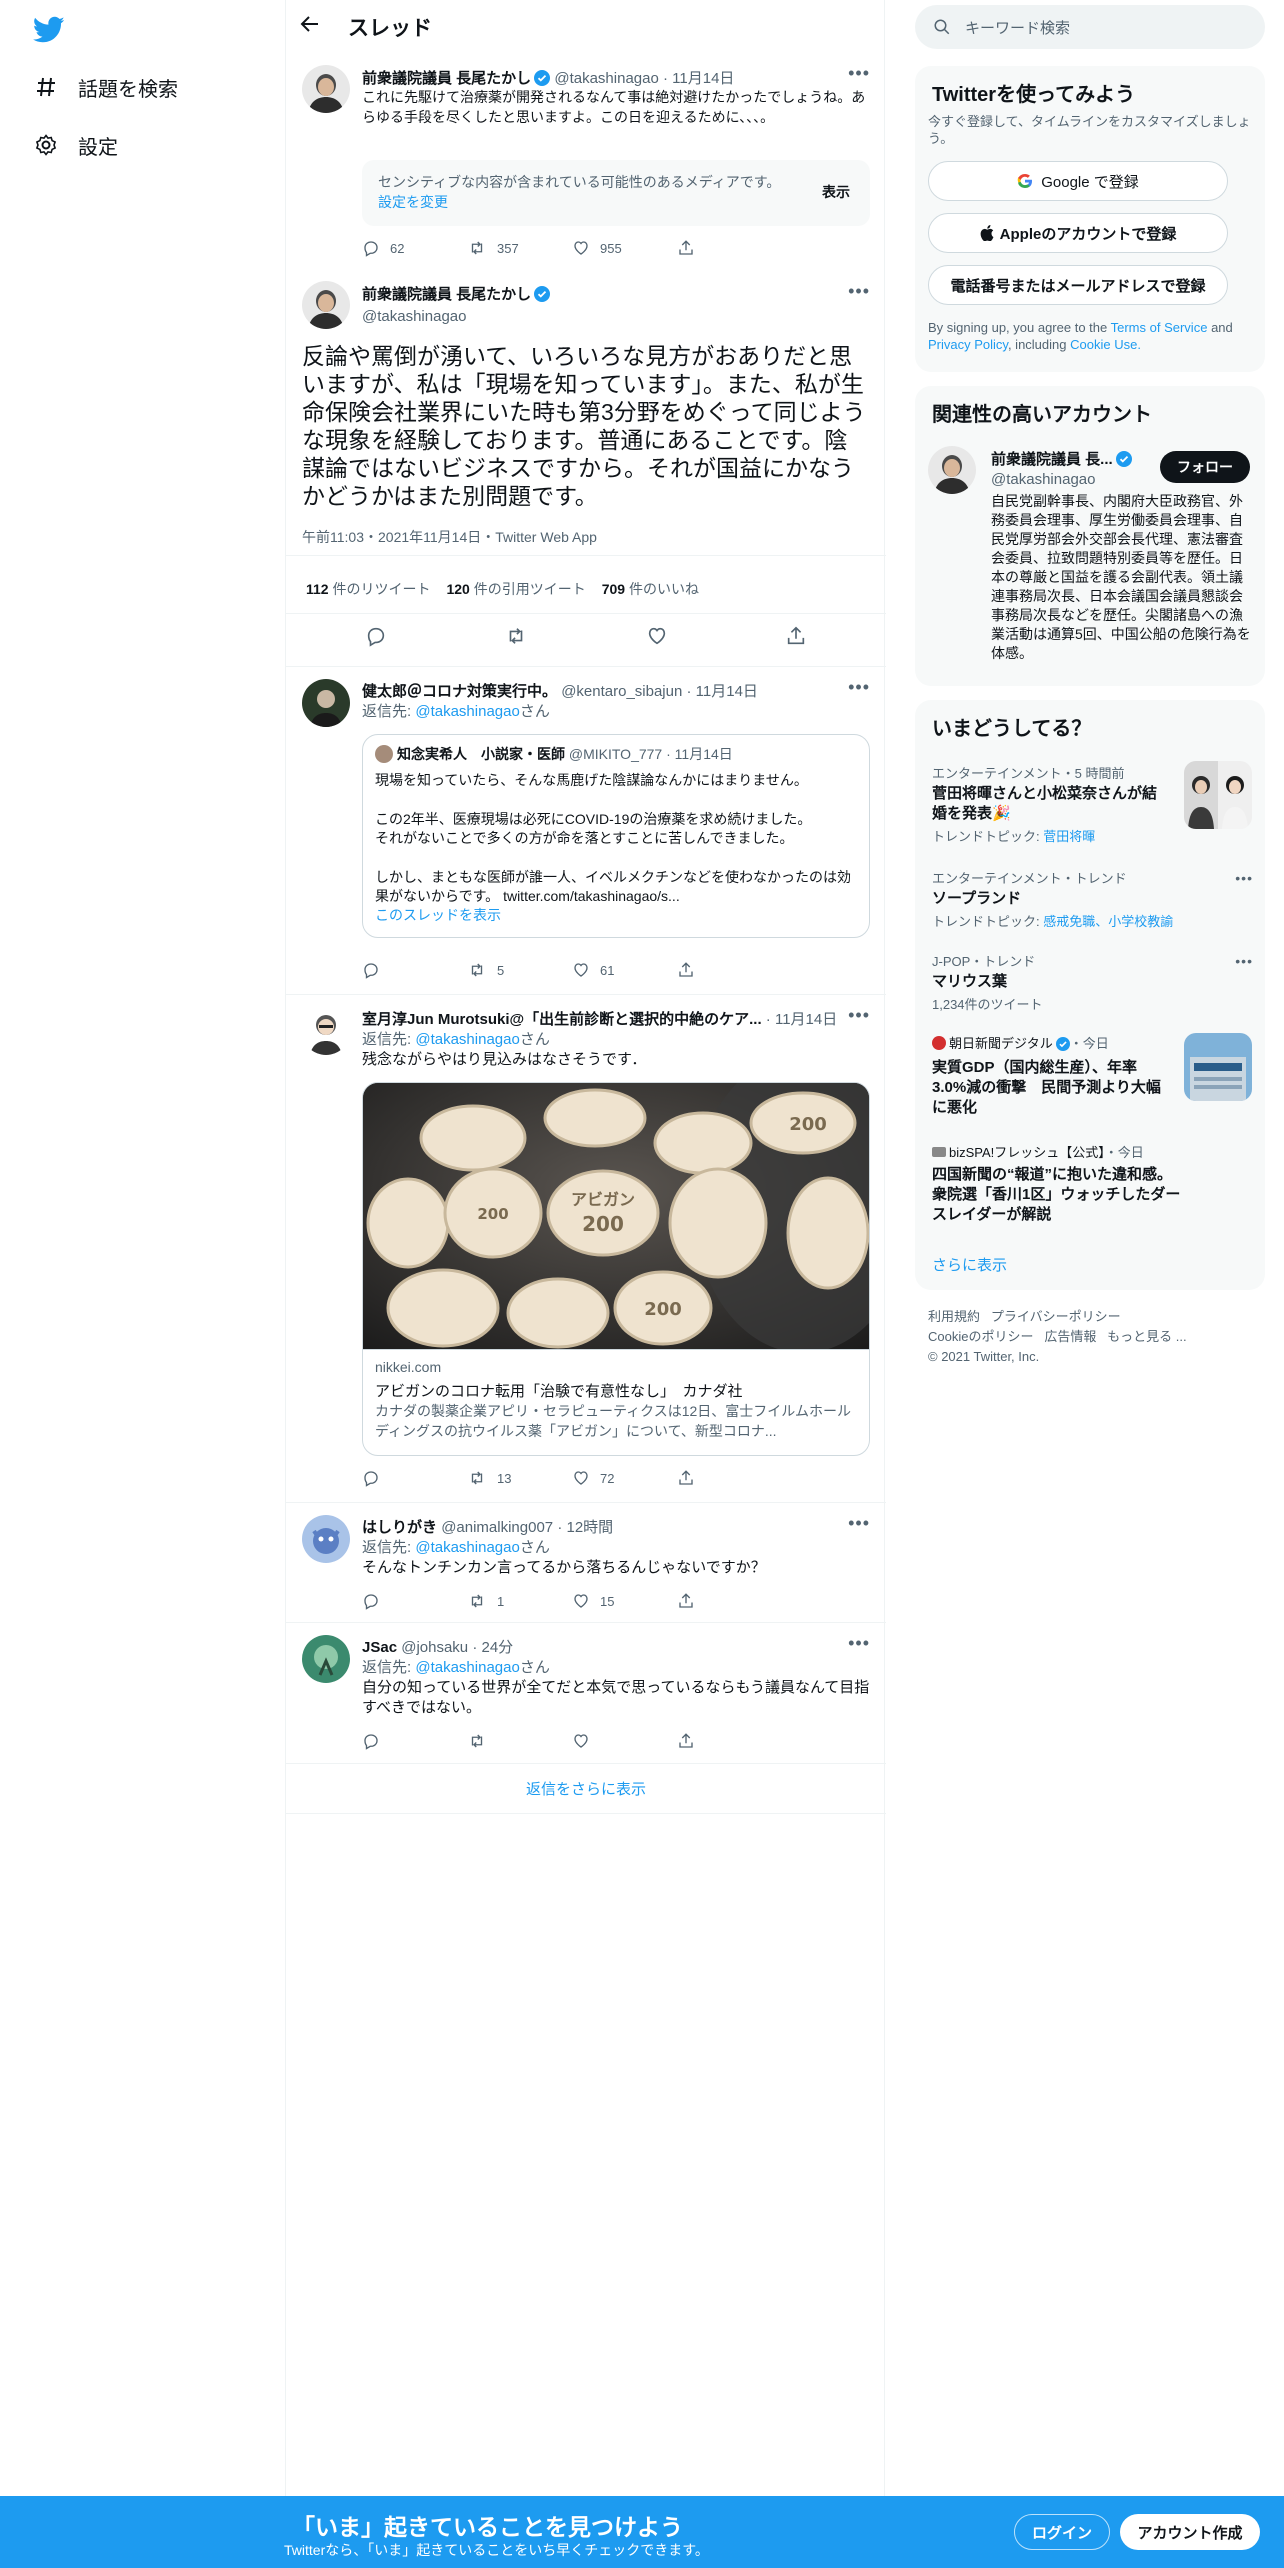 The width and height of the screenshot is (1284, 2568). Describe the element at coordinates (498, 1647) in the screenshot. I see `tweet-time: 24分` at that location.